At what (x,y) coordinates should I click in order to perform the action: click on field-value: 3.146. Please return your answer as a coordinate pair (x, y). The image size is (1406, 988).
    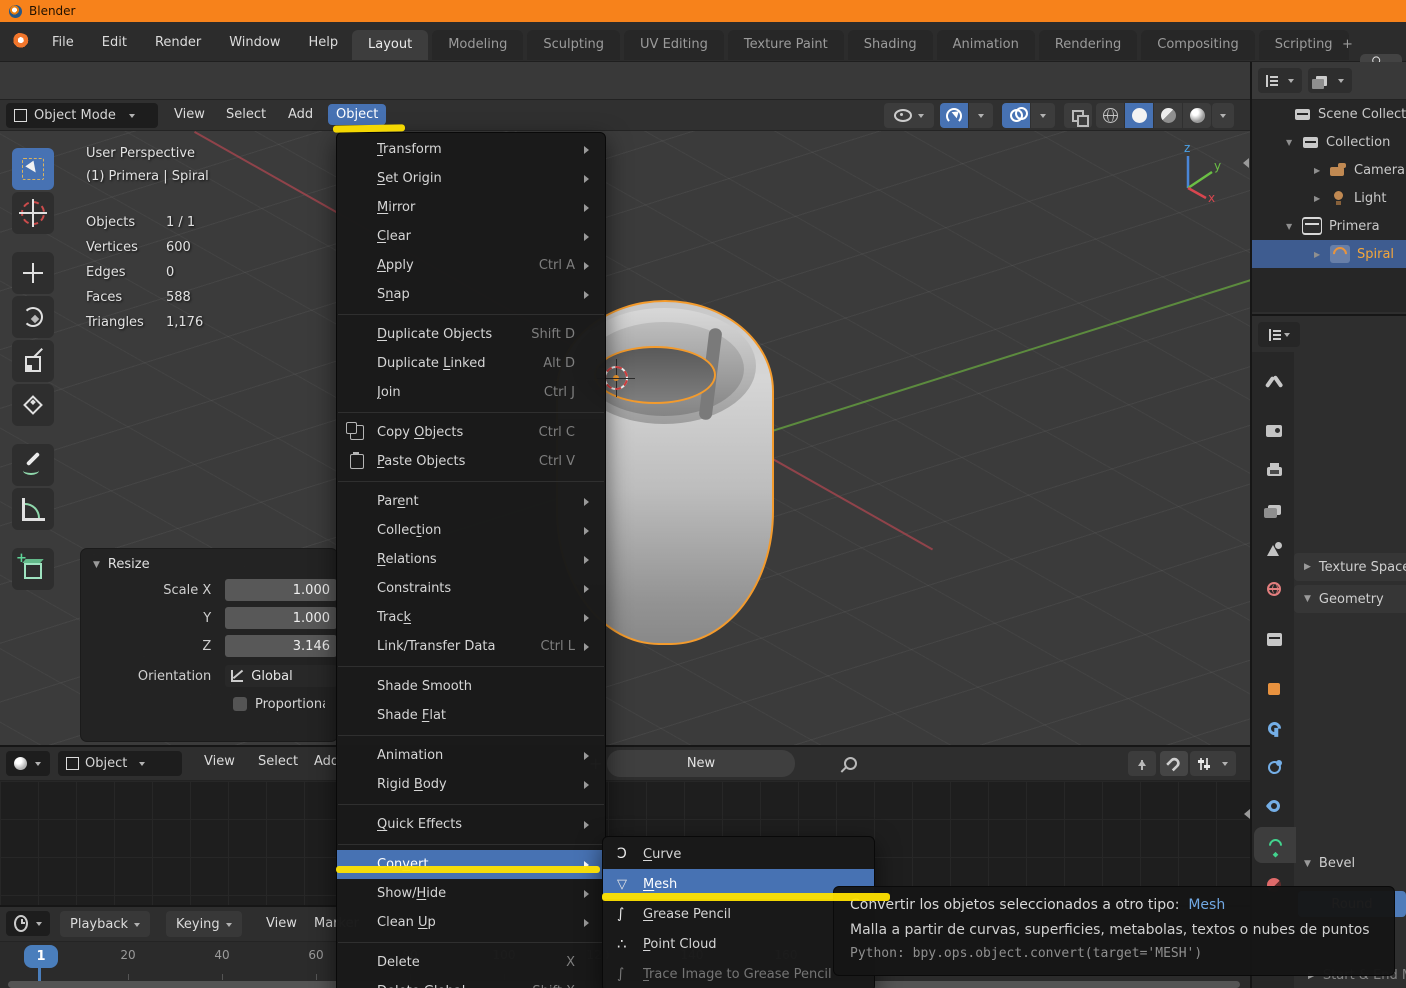
    Looking at the image, I should click on (281, 646).